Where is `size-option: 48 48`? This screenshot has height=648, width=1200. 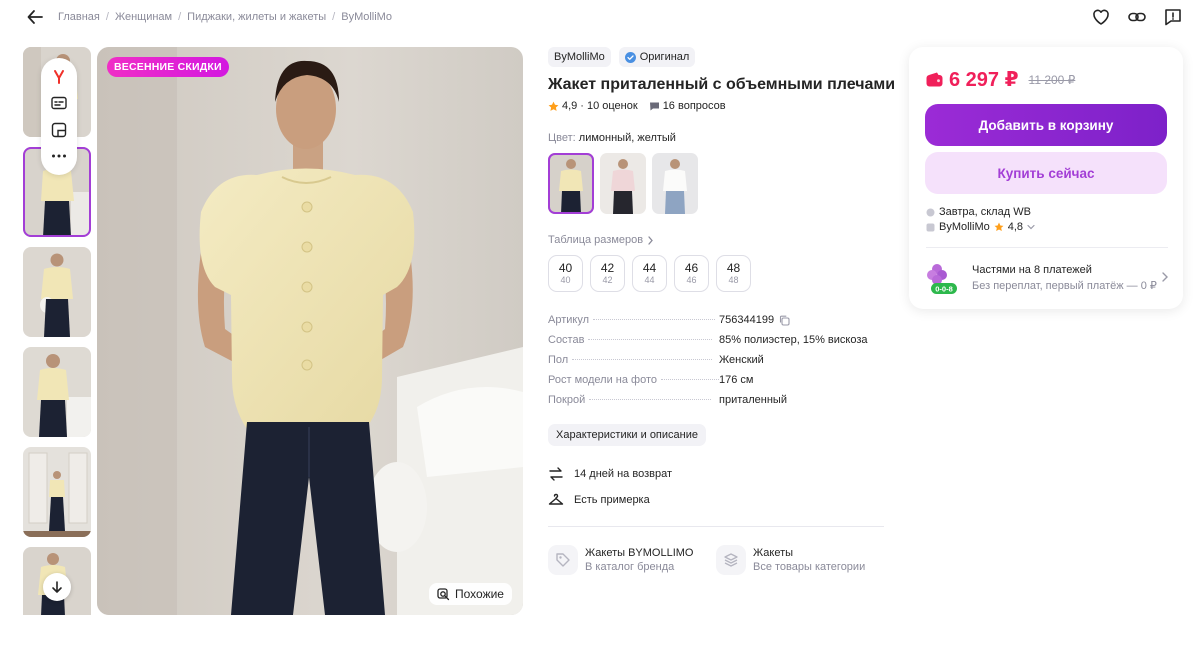 size-option: 48 48 is located at coordinates (733, 273).